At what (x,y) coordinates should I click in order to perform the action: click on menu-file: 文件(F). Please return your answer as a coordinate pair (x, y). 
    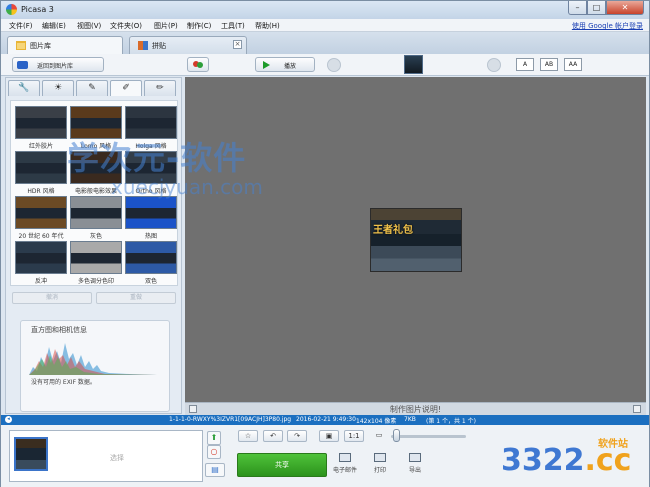
    Looking at the image, I should click on (21, 26).